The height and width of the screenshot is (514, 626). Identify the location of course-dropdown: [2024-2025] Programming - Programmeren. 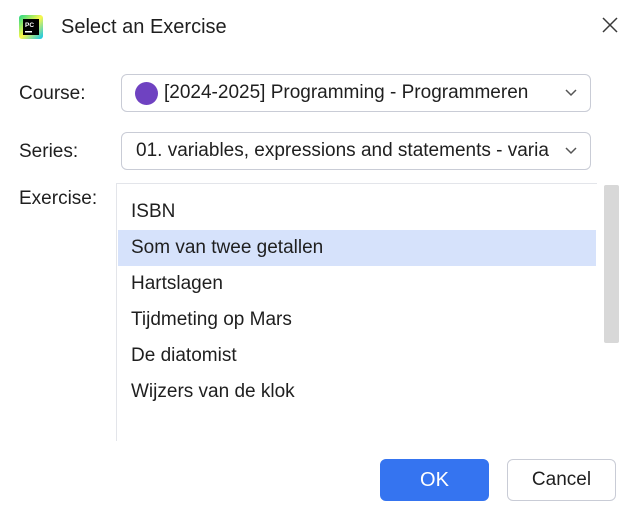
(356, 93).